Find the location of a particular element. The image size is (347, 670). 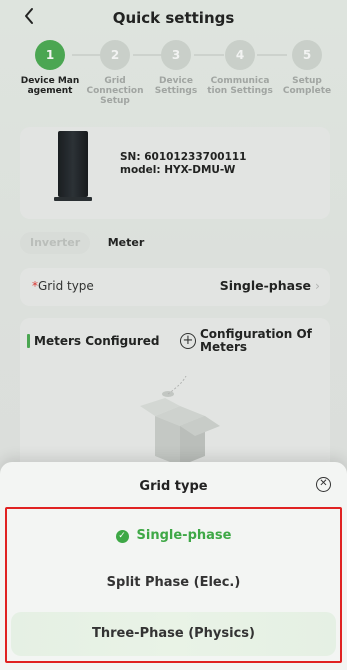

option-three-phase: Three-Phase (Physics) is located at coordinates (173, 634).